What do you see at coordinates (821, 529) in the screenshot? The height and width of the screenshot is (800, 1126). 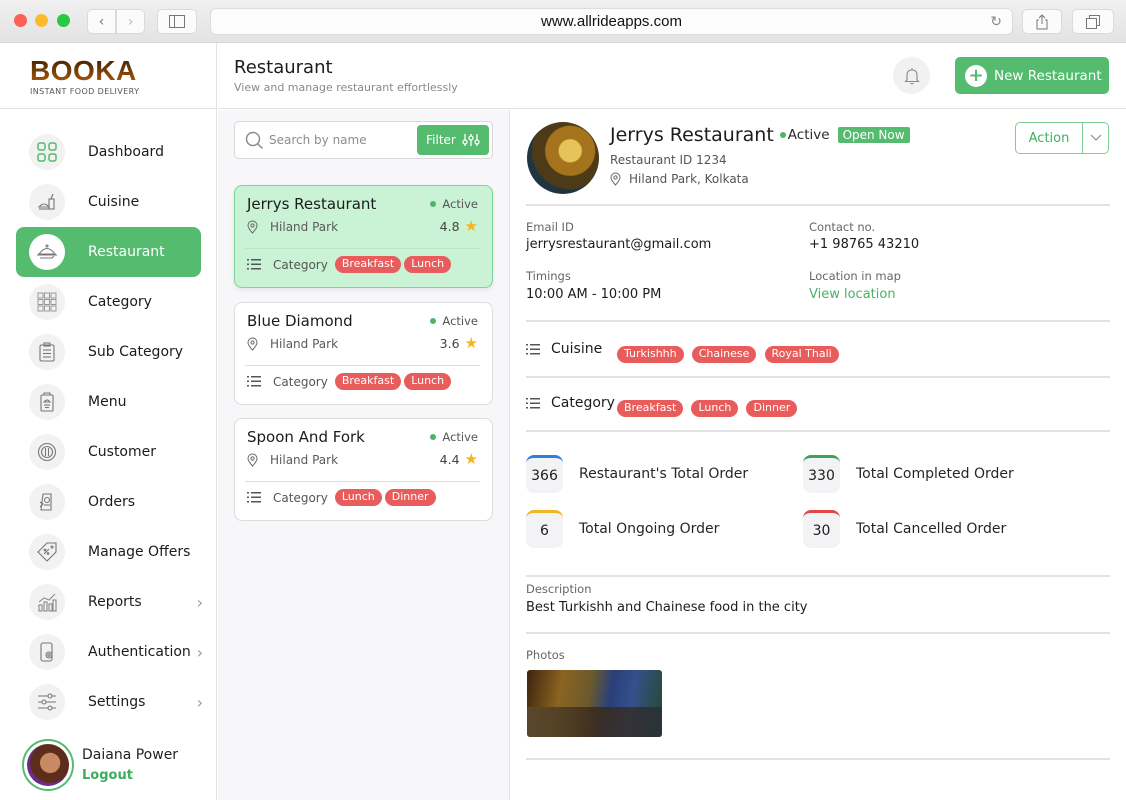 I see `stat-value: 30` at bounding box center [821, 529].